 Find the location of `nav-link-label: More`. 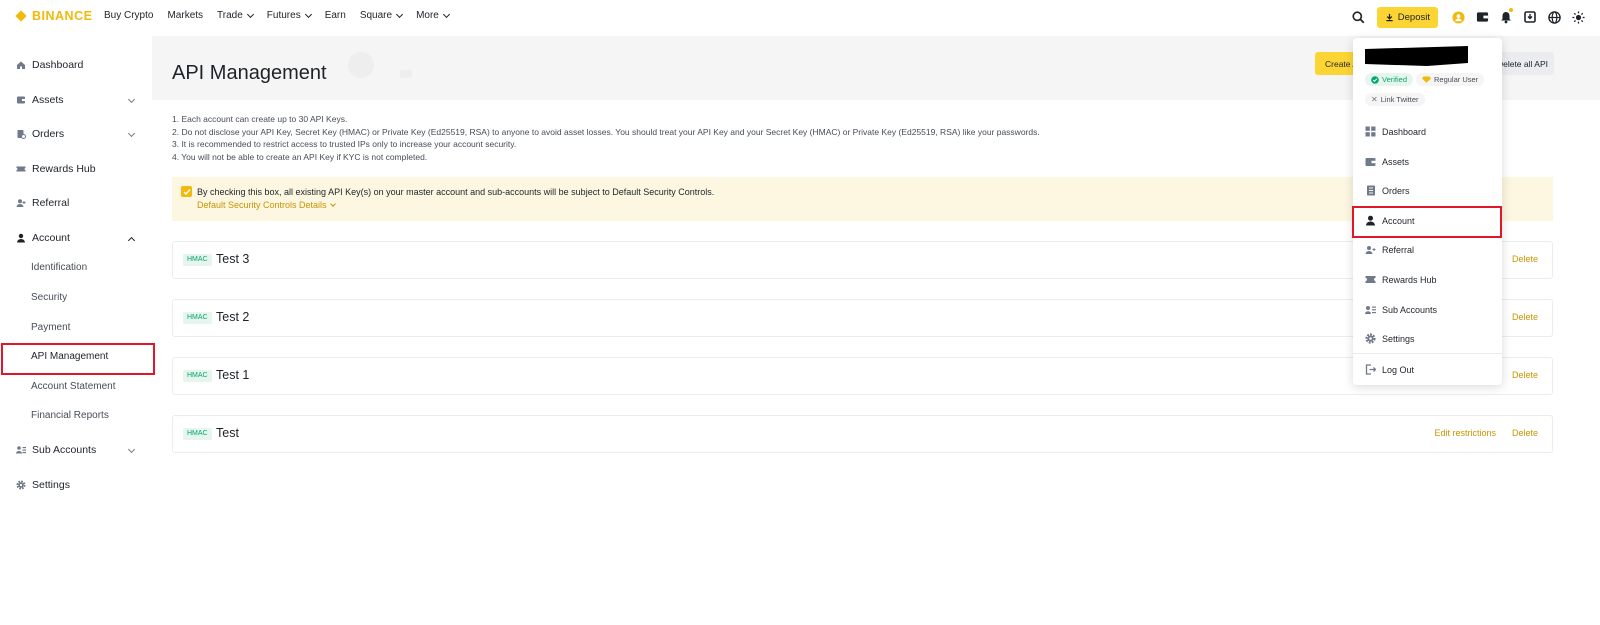

nav-link-label: More is located at coordinates (427, 15).